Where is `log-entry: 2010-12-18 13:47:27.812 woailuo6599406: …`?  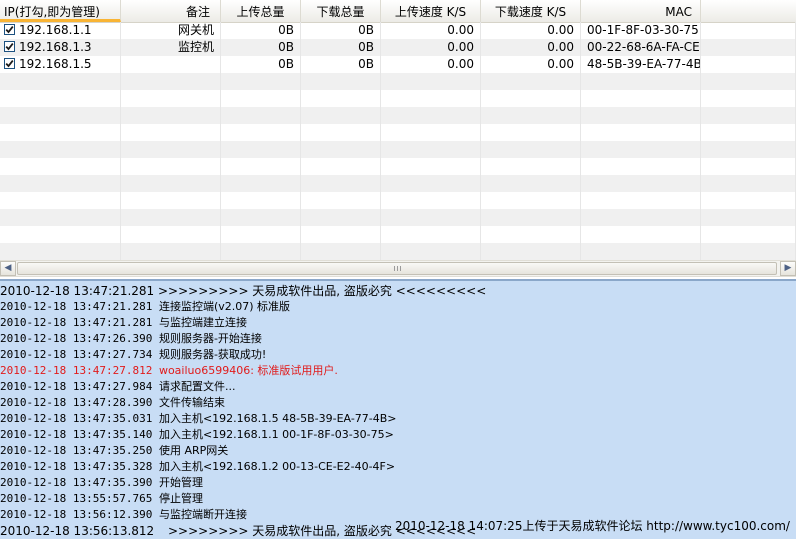
log-entry: 2010-12-18 13:47:27.812 woailuo6599406: … is located at coordinates (169, 371).